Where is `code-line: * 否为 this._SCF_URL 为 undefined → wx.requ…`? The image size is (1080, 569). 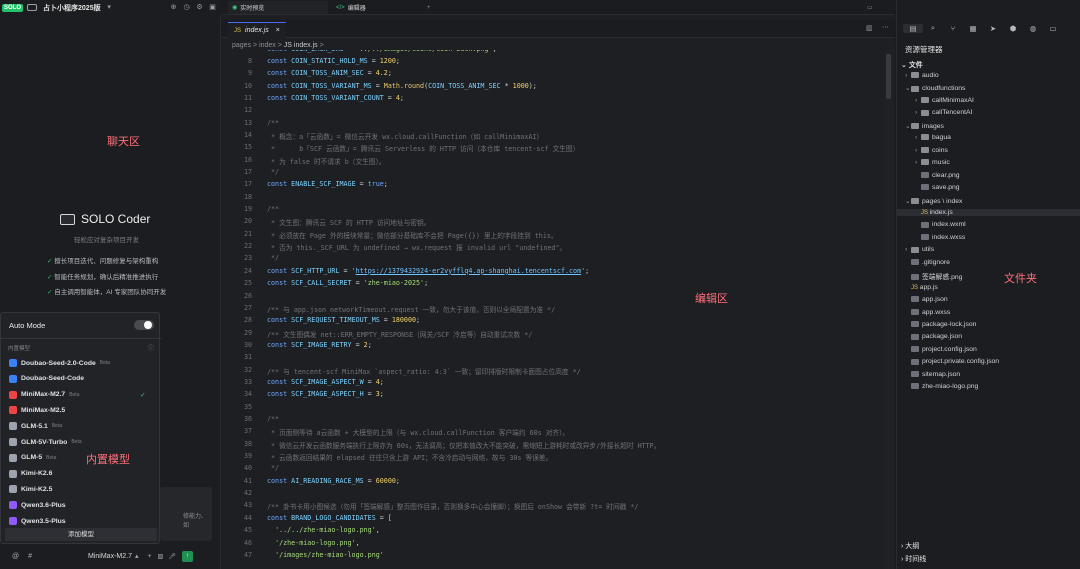 code-line: * 否为 this._SCF_URL 为 undefined → wx.requ… is located at coordinates (416, 247).